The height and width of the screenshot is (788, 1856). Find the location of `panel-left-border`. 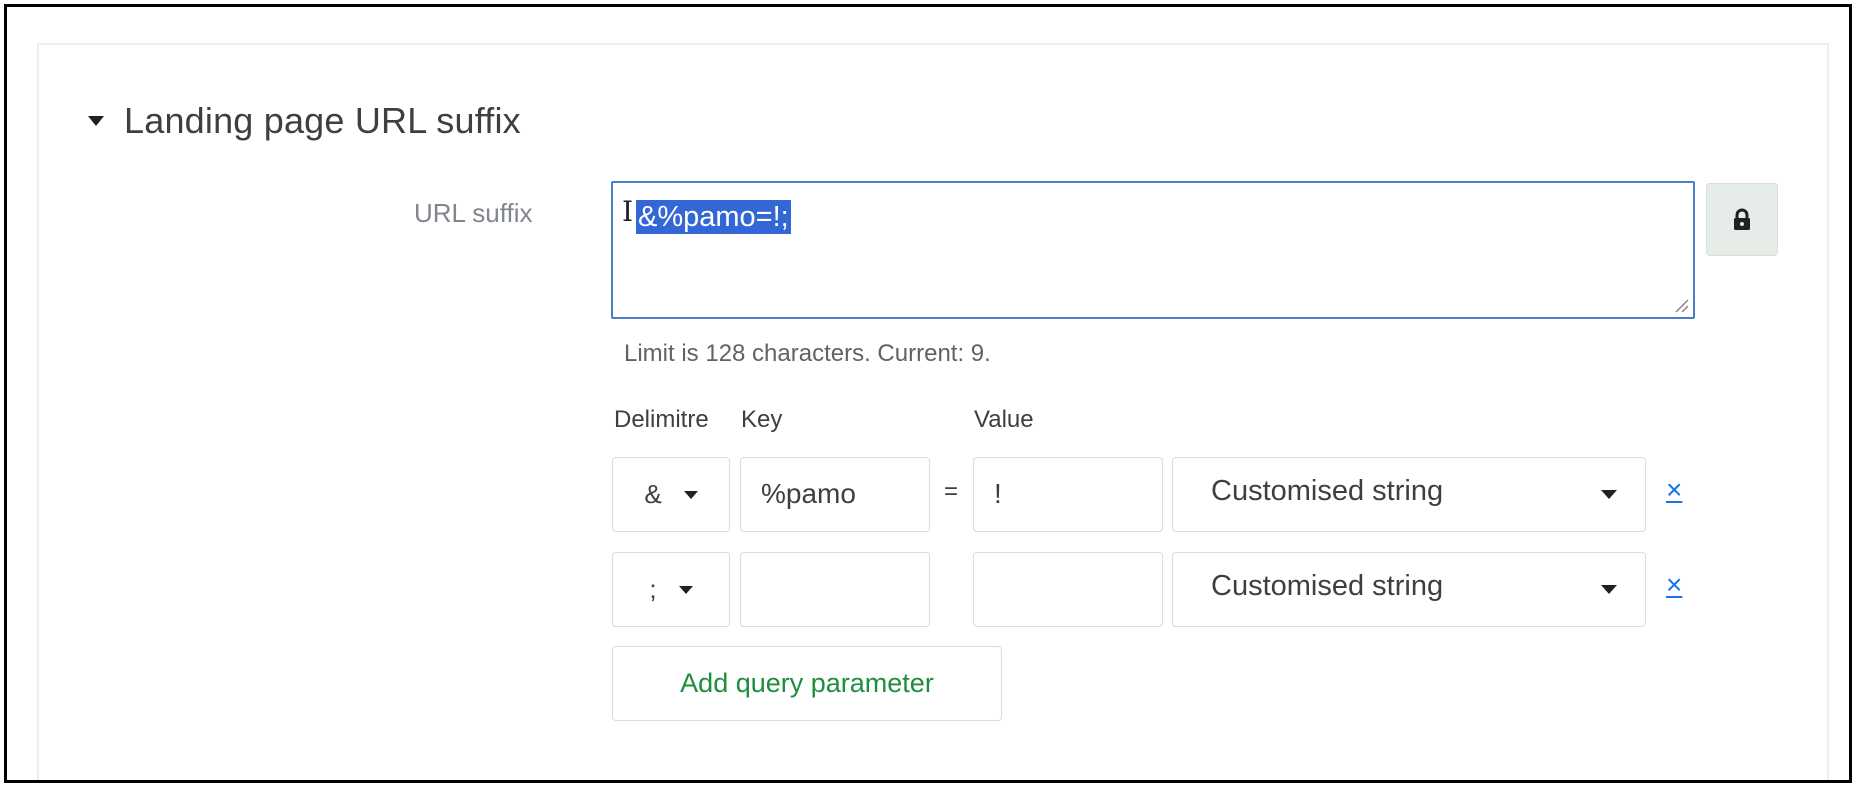

panel-left-border is located at coordinates (38, 411).